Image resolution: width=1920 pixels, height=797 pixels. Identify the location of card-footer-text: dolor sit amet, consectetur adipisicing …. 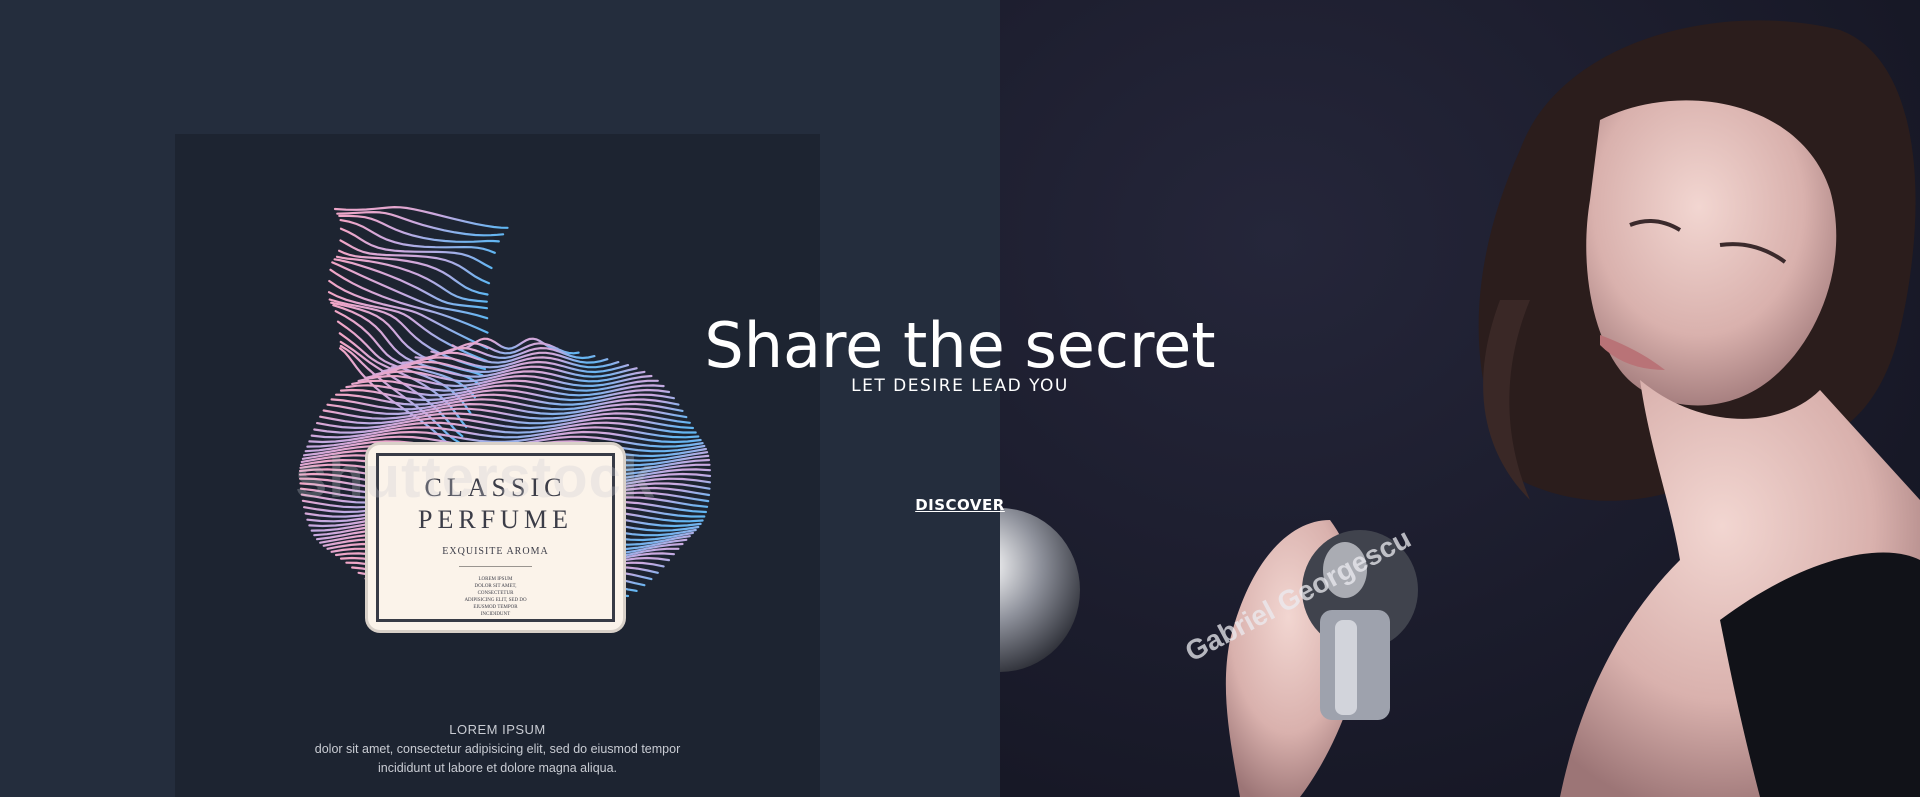
(497, 758).